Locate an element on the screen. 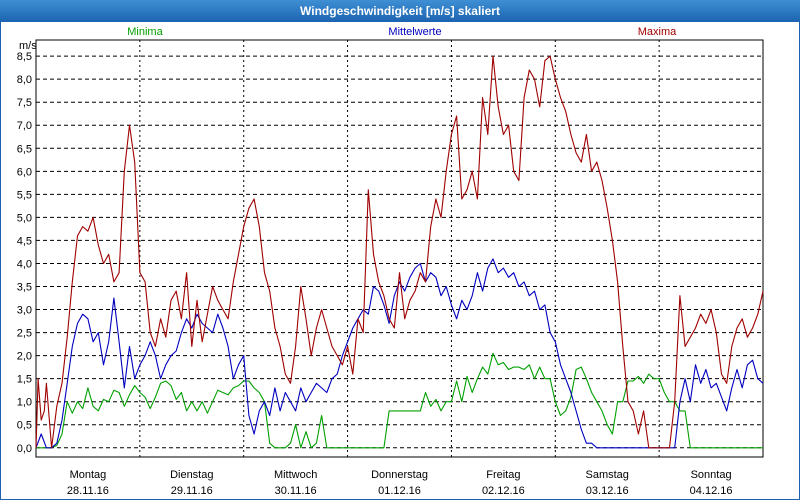 The width and height of the screenshot is (800, 500). x-day-label: Montag is located at coordinates (88, 475).